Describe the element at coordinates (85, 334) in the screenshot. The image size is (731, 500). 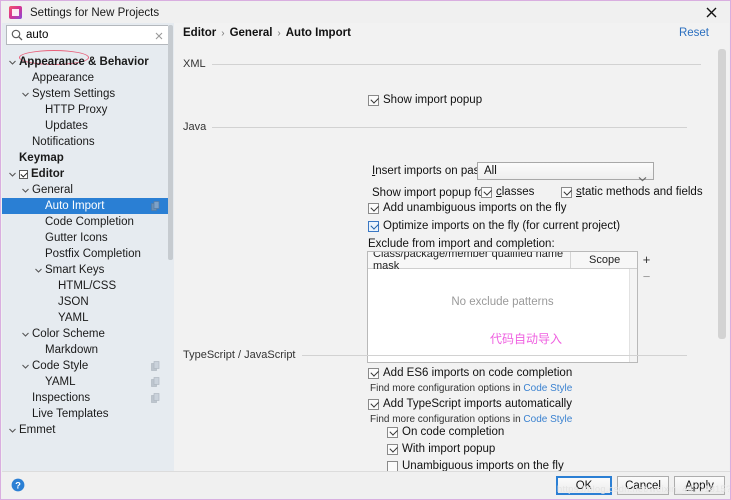
I see `sidebar-item-color-scheme: Color Scheme` at that location.